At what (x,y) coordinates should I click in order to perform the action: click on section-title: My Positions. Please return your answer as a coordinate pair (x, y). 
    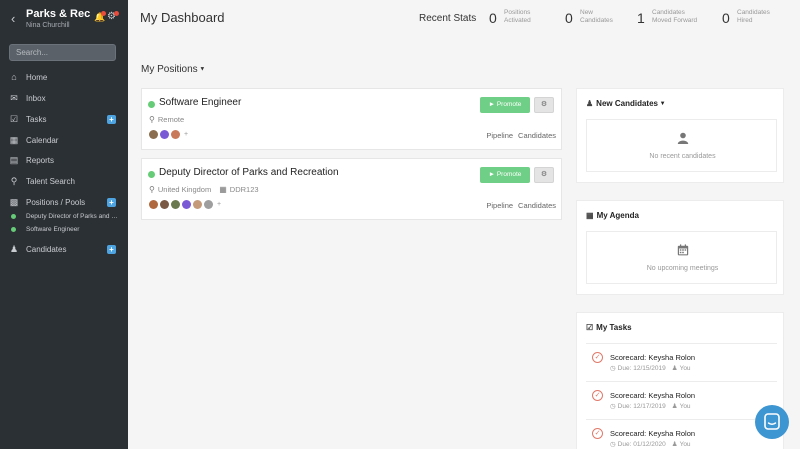
    Looking at the image, I should click on (169, 69).